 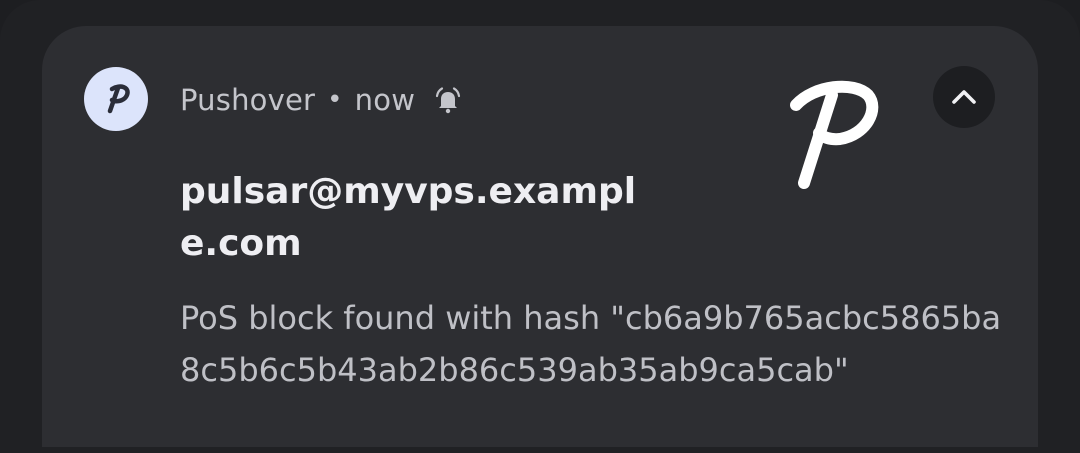 I want to click on chevron-up-icon, so click(x=964, y=97).